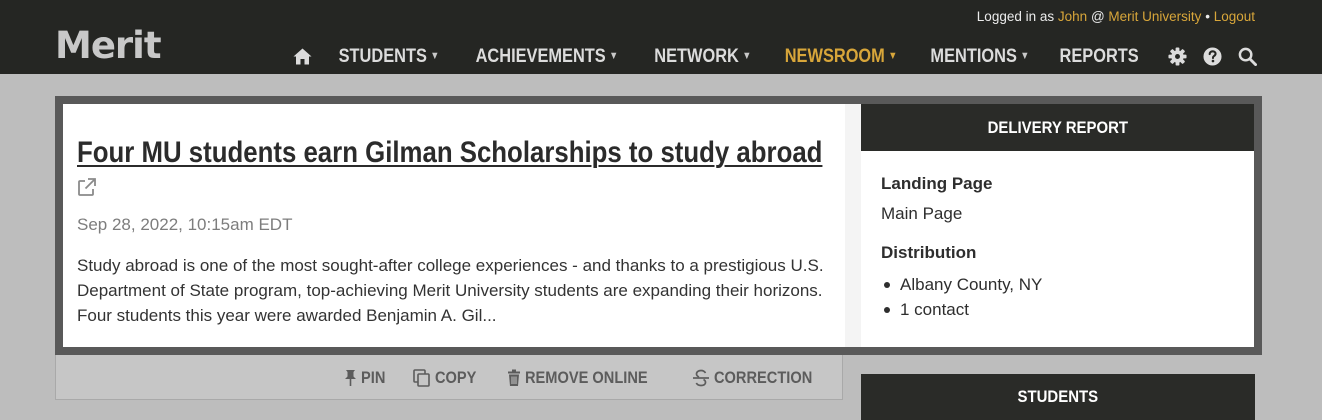 The image size is (1322, 420). Describe the element at coordinates (700, 378) in the screenshot. I see `strikethrough-icon` at that location.